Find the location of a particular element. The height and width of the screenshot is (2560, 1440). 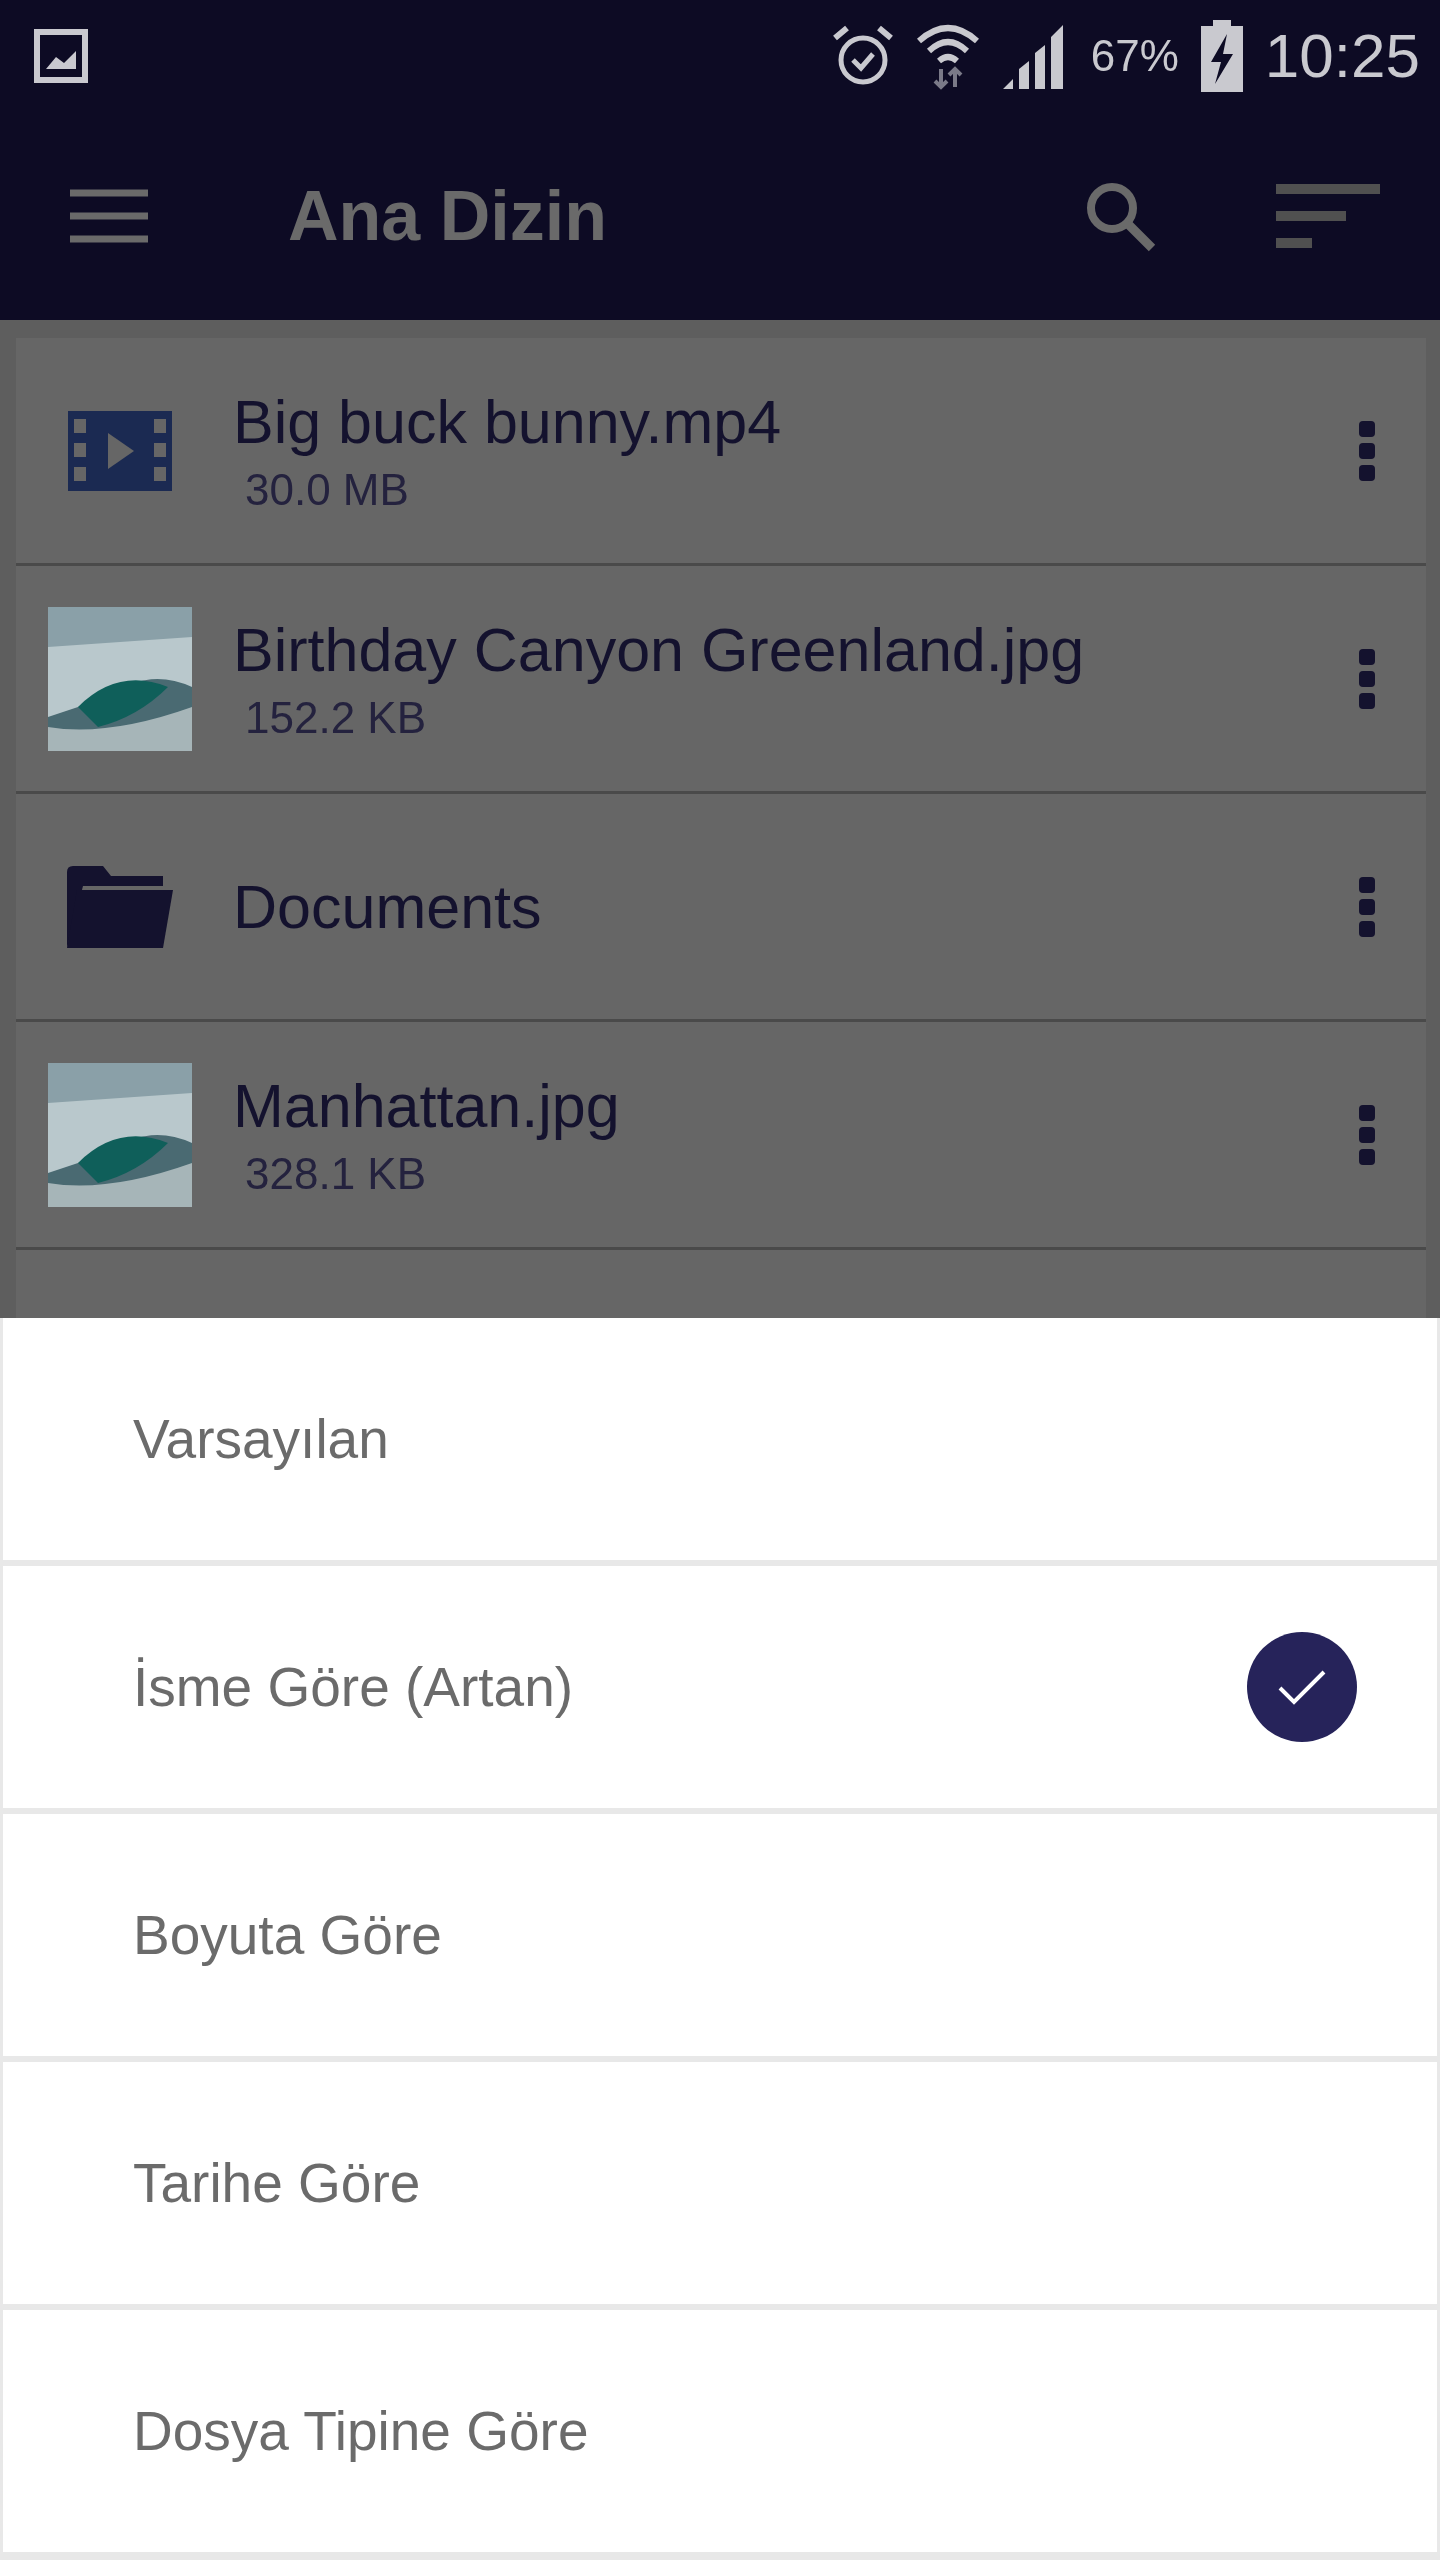

file-size: 328.1 KB is located at coordinates (336, 1173).